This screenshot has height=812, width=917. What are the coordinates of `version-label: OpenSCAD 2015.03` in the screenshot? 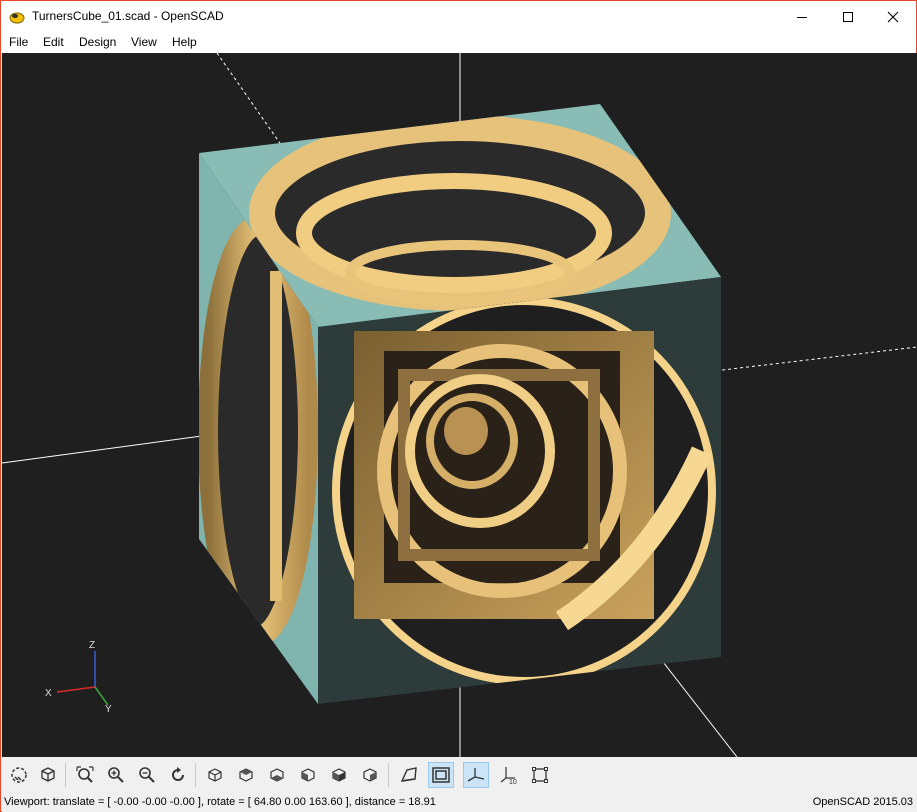 It's located at (862, 802).